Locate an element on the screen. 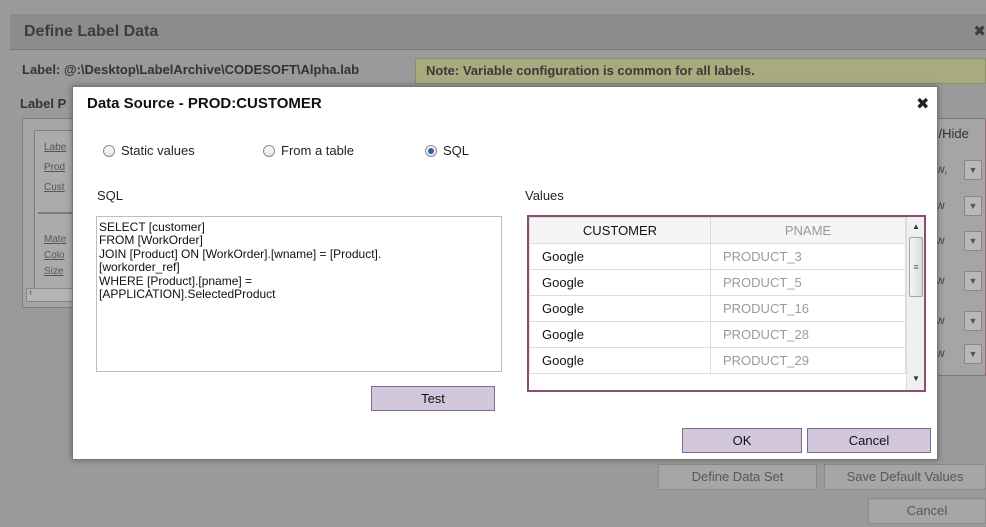 The width and height of the screenshot is (986, 527). label-properties-heading: Label P is located at coordinates (43, 103).